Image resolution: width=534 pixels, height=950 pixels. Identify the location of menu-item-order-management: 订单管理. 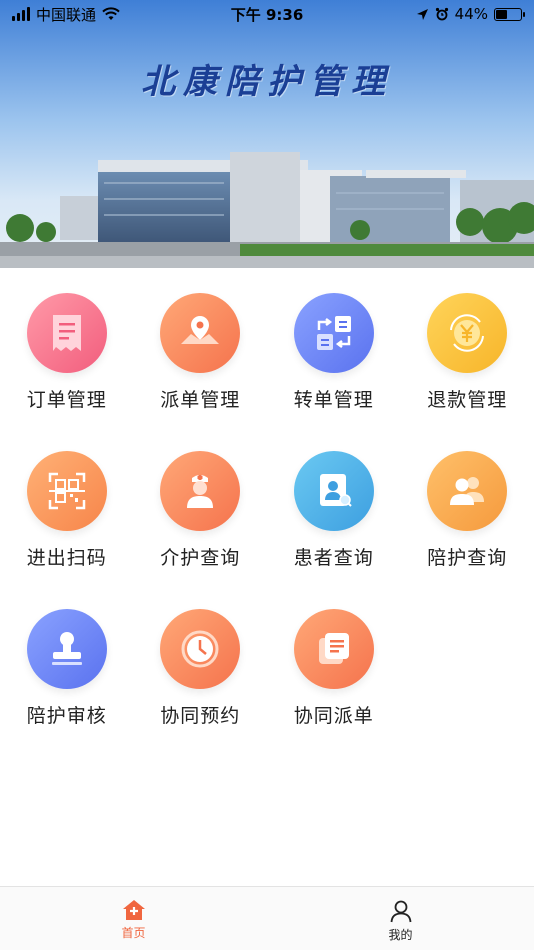
(67, 355).